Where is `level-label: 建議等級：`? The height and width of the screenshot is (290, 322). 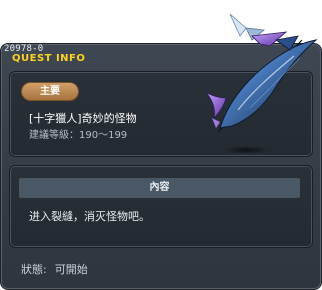
level-label: 建議等級： is located at coordinates (54, 135).